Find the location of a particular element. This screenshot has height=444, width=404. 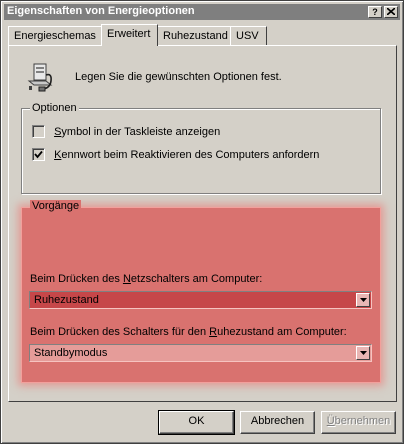

tab-label: Energieschemas is located at coordinates (55, 36).